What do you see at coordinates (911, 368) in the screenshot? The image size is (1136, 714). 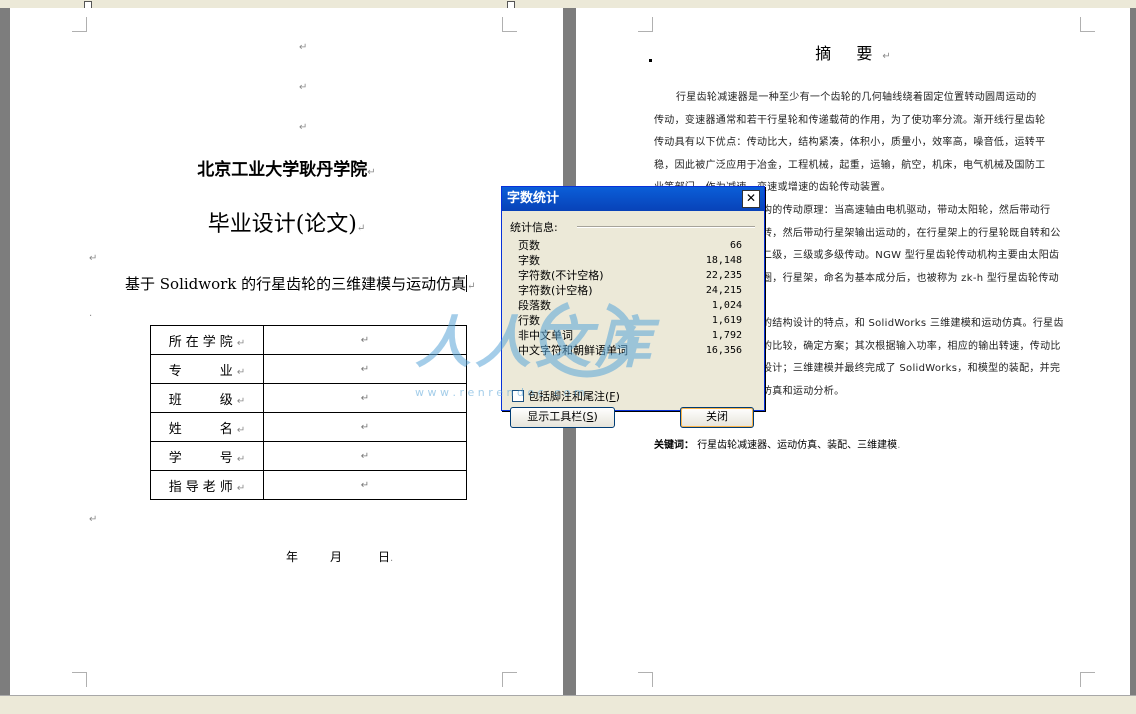 I see `text-line: 设计；三维建模并最终完成了 SolidWorks，和模型的装配，并完` at bounding box center [911, 368].